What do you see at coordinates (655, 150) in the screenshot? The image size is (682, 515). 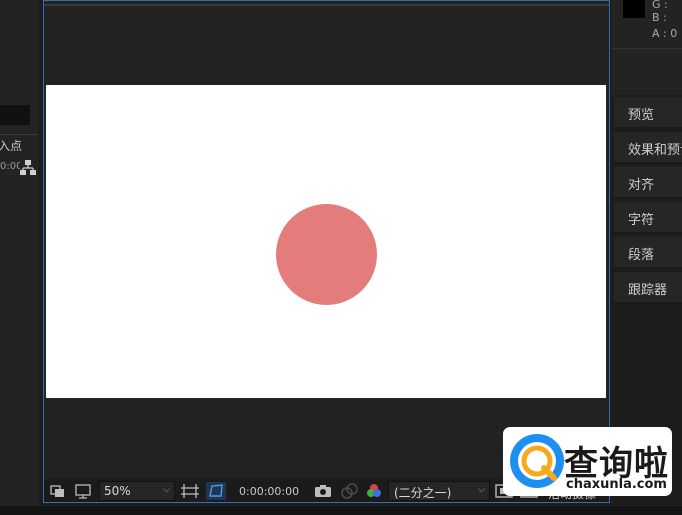 I see `panel-tab-label: 效果和预设` at bounding box center [655, 150].